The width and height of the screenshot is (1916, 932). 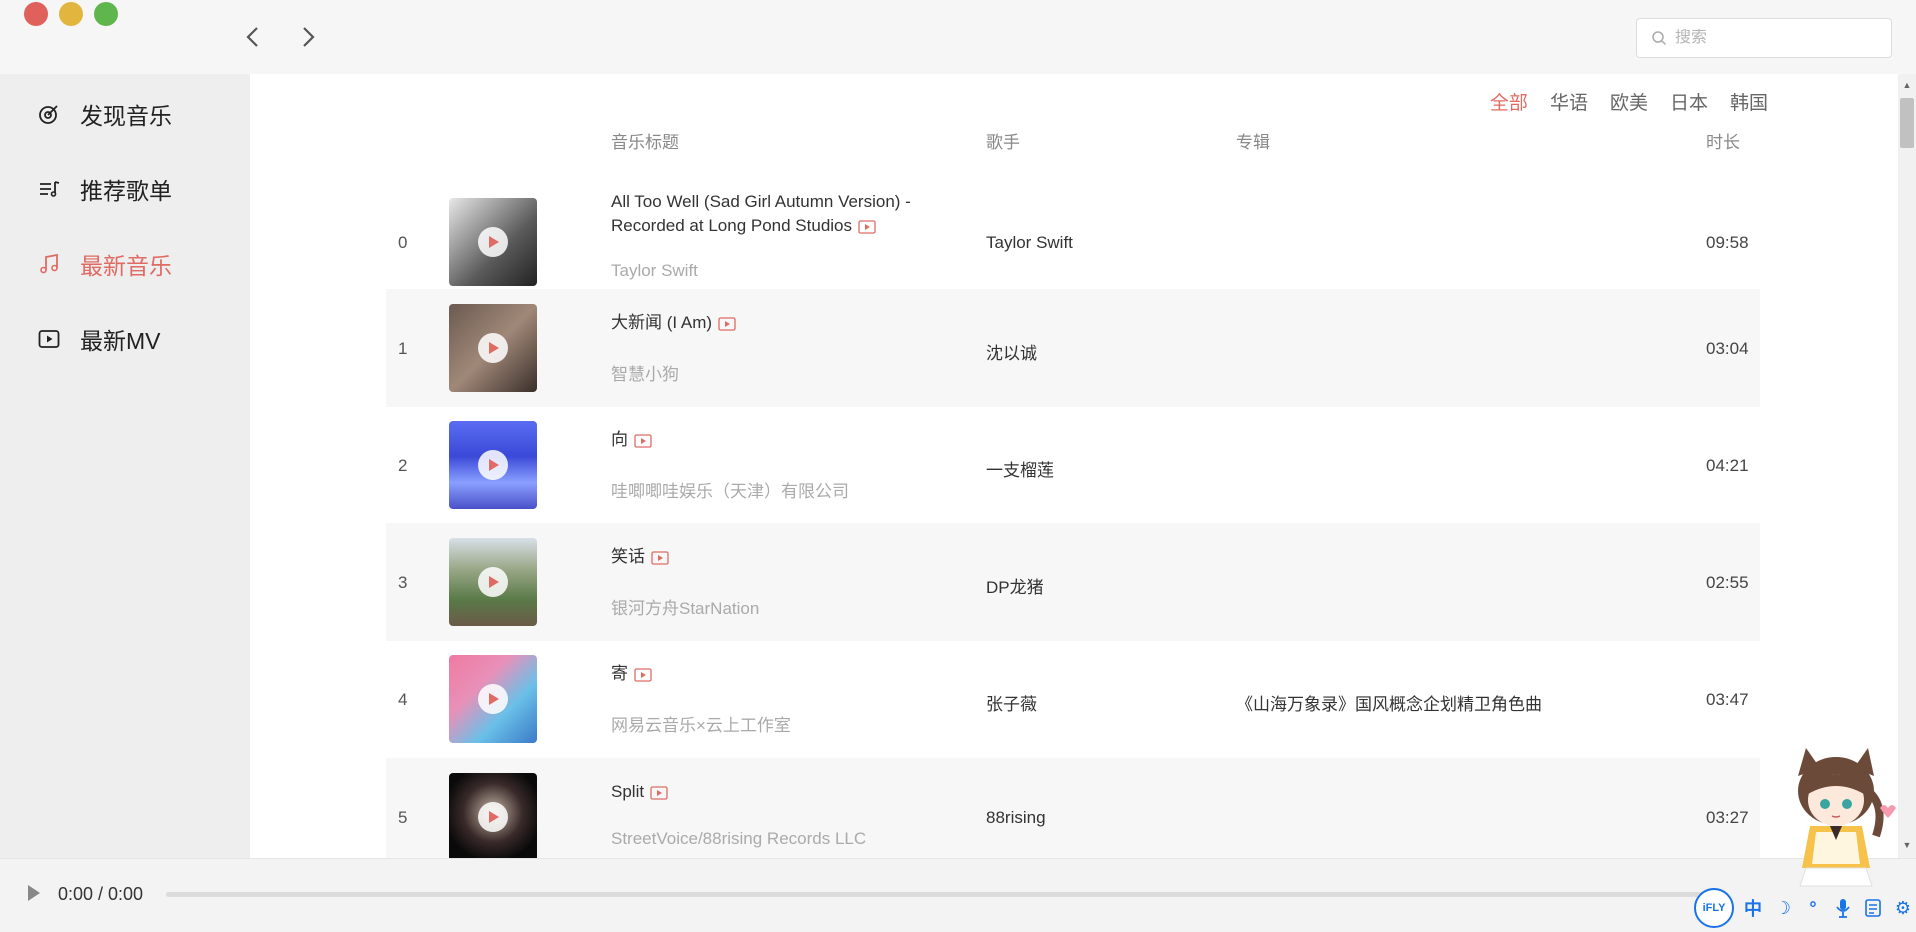 What do you see at coordinates (946, 894) in the screenshot?
I see `progress-bar` at bounding box center [946, 894].